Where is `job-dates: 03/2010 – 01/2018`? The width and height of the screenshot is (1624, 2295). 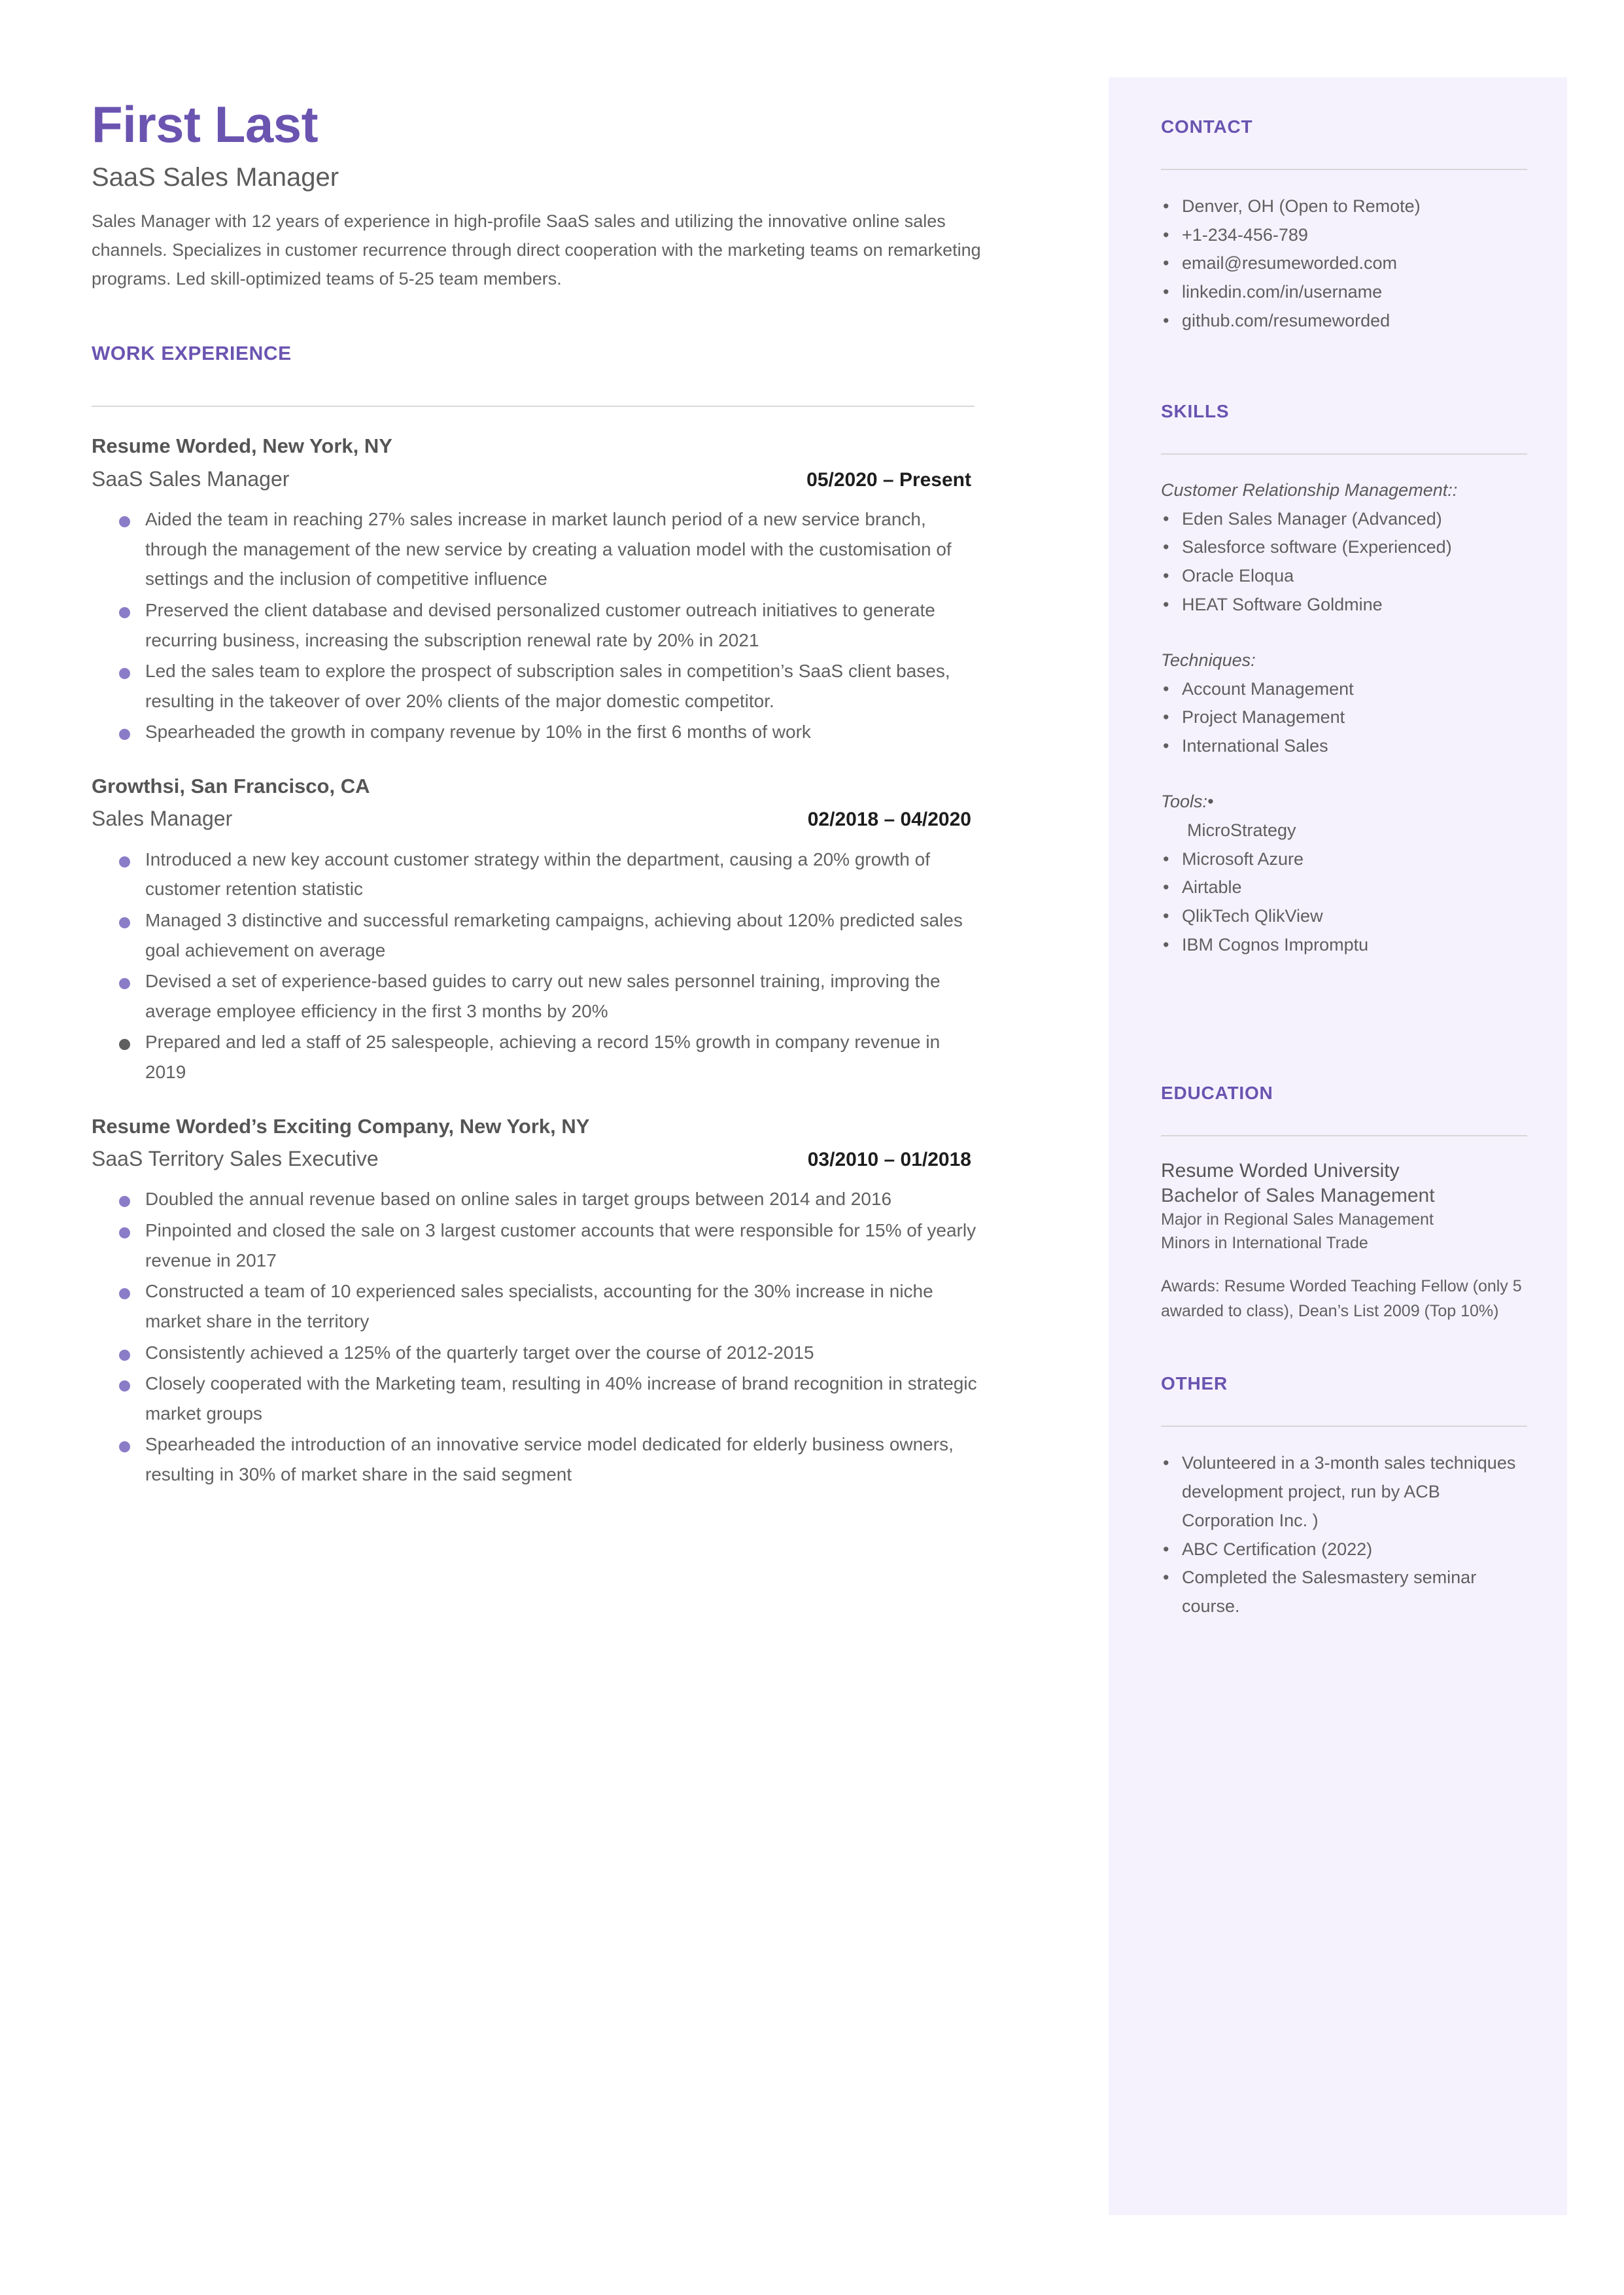 job-dates: 03/2010 – 01/2018 is located at coordinates (889, 1159).